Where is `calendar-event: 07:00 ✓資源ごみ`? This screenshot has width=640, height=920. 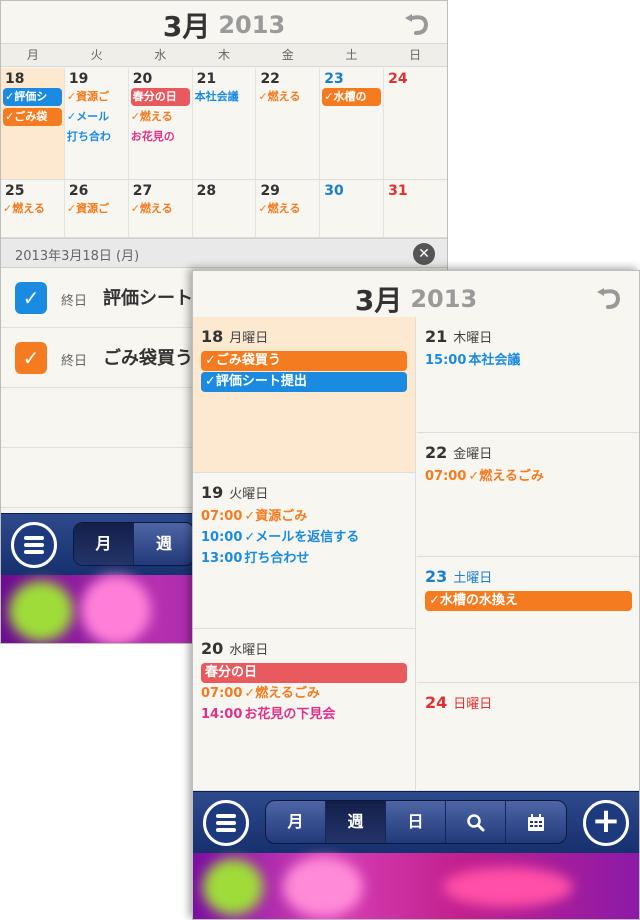
calendar-event: 07:00 ✓資源ごみ is located at coordinates (304, 517).